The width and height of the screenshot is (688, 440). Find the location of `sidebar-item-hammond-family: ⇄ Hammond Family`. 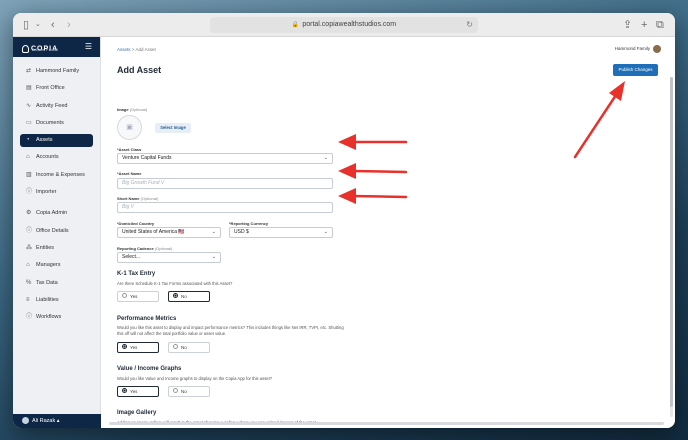

sidebar-item-hammond-family: ⇄ Hammond Family is located at coordinates (56, 71).